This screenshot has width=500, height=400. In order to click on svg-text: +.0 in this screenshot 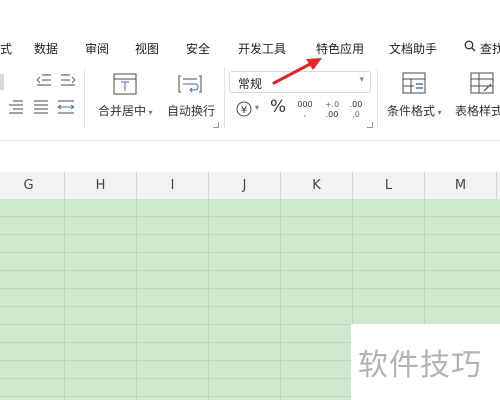, I will do `click(332, 104)`.